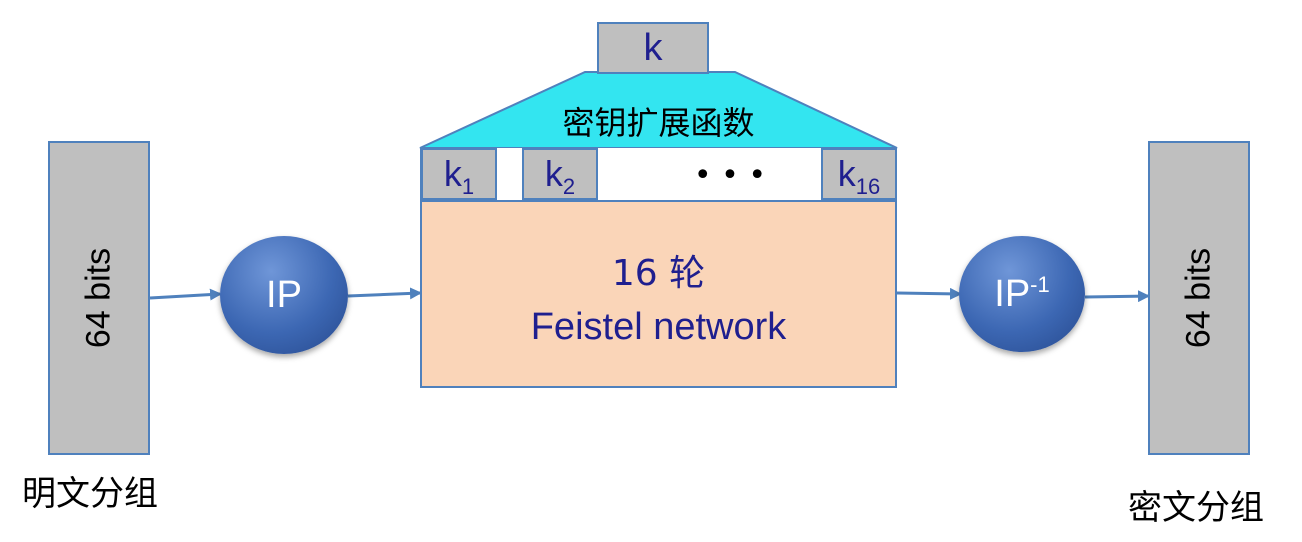  I want to click on ip-label: IP, so click(284, 294).